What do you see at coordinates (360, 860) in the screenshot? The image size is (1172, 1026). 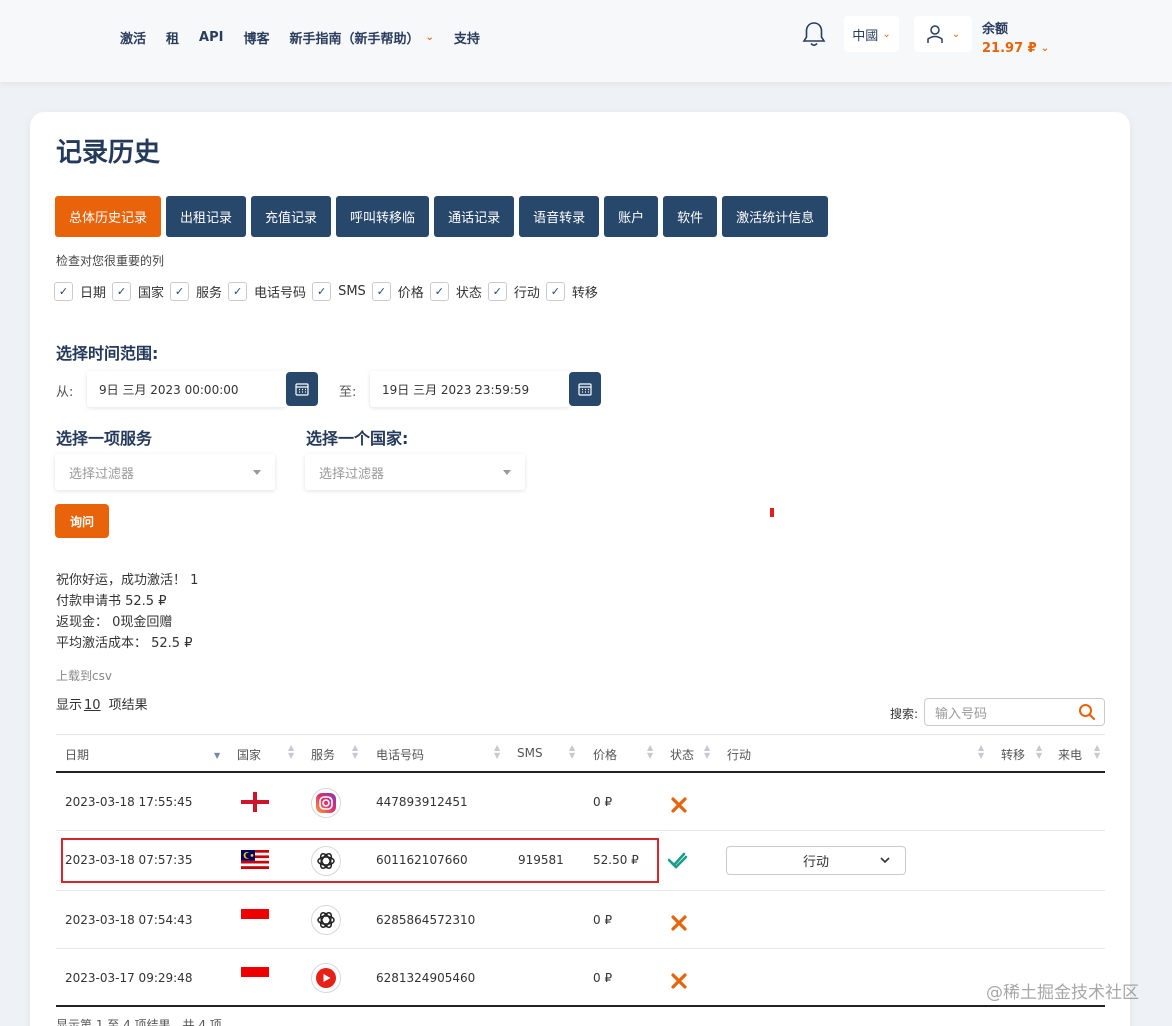 I see `highlight-box` at bounding box center [360, 860].